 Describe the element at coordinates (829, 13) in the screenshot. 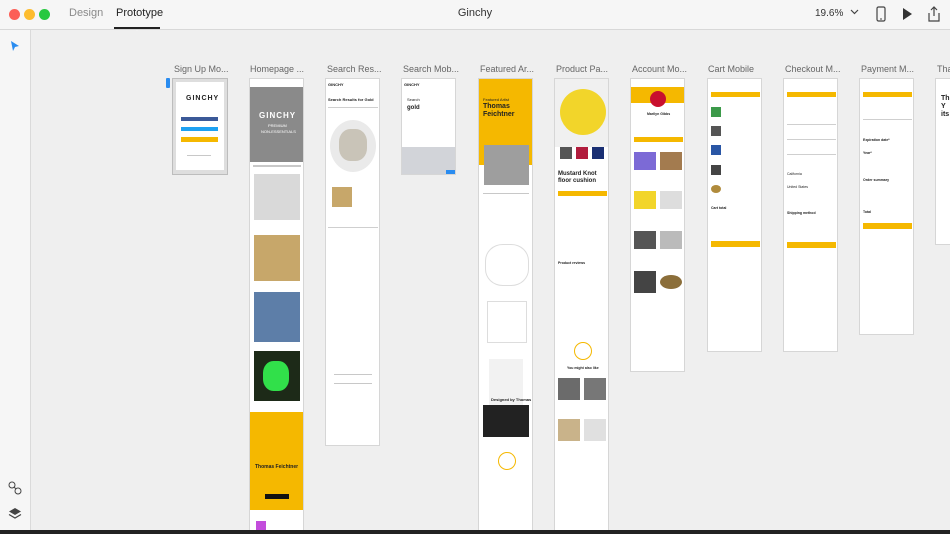

I see `zoom-level: 19.6%` at that location.